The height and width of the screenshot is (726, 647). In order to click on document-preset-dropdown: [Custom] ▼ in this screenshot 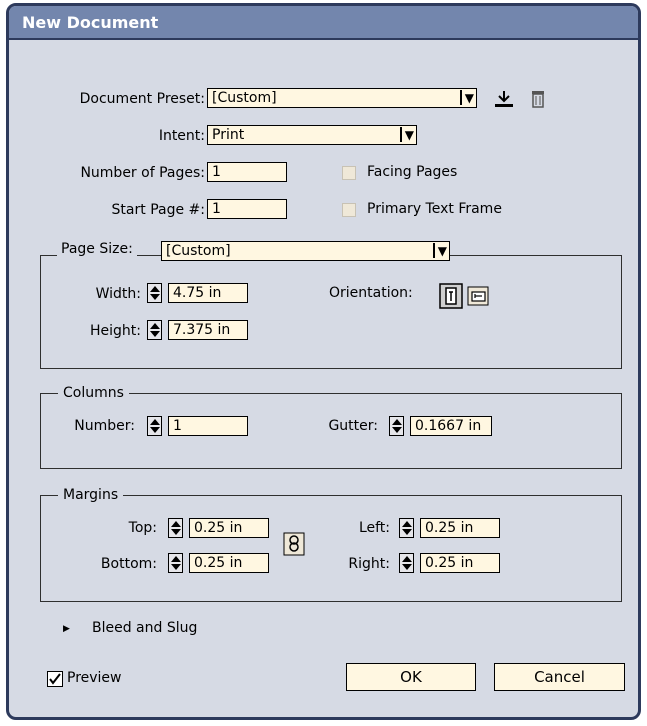, I will do `click(342, 98)`.